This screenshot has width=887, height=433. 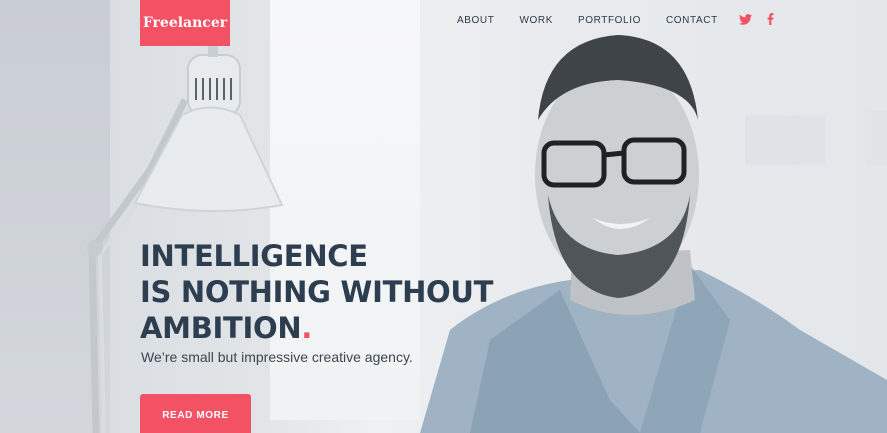 What do you see at coordinates (221, 328) in the screenshot?
I see `headline-line-3: AMBITION` at bounding box center [221, 328].